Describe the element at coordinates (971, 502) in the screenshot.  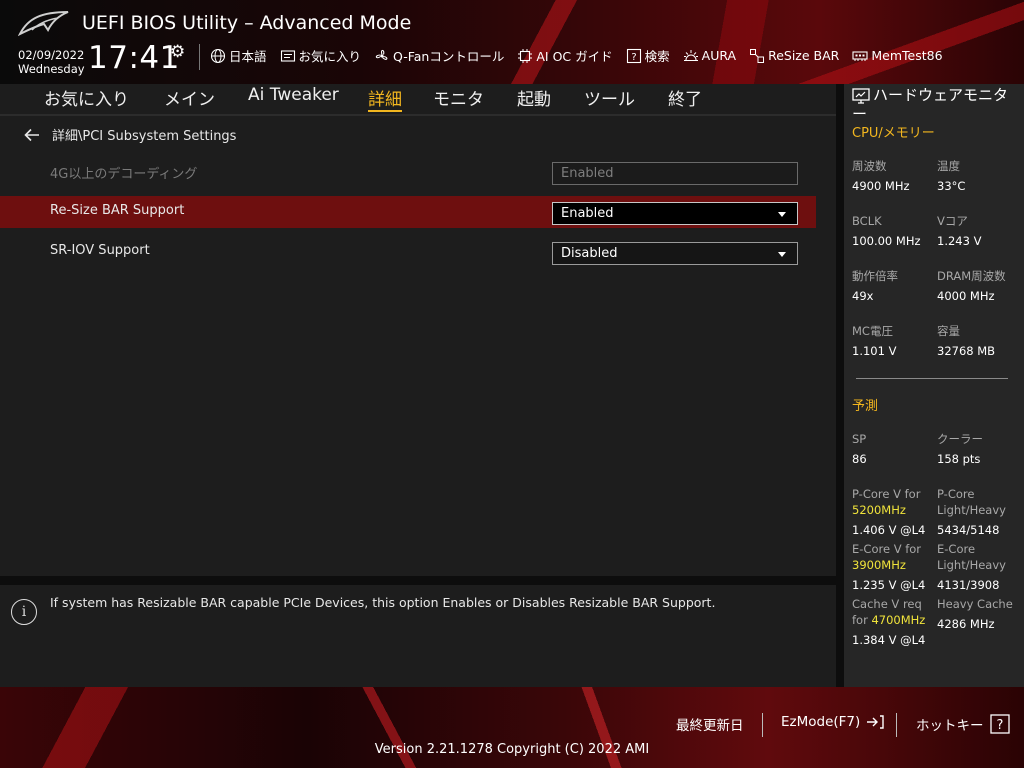
I see `hw-label-pcore-light-heavy: P-Core Light/Heavy` at that location.